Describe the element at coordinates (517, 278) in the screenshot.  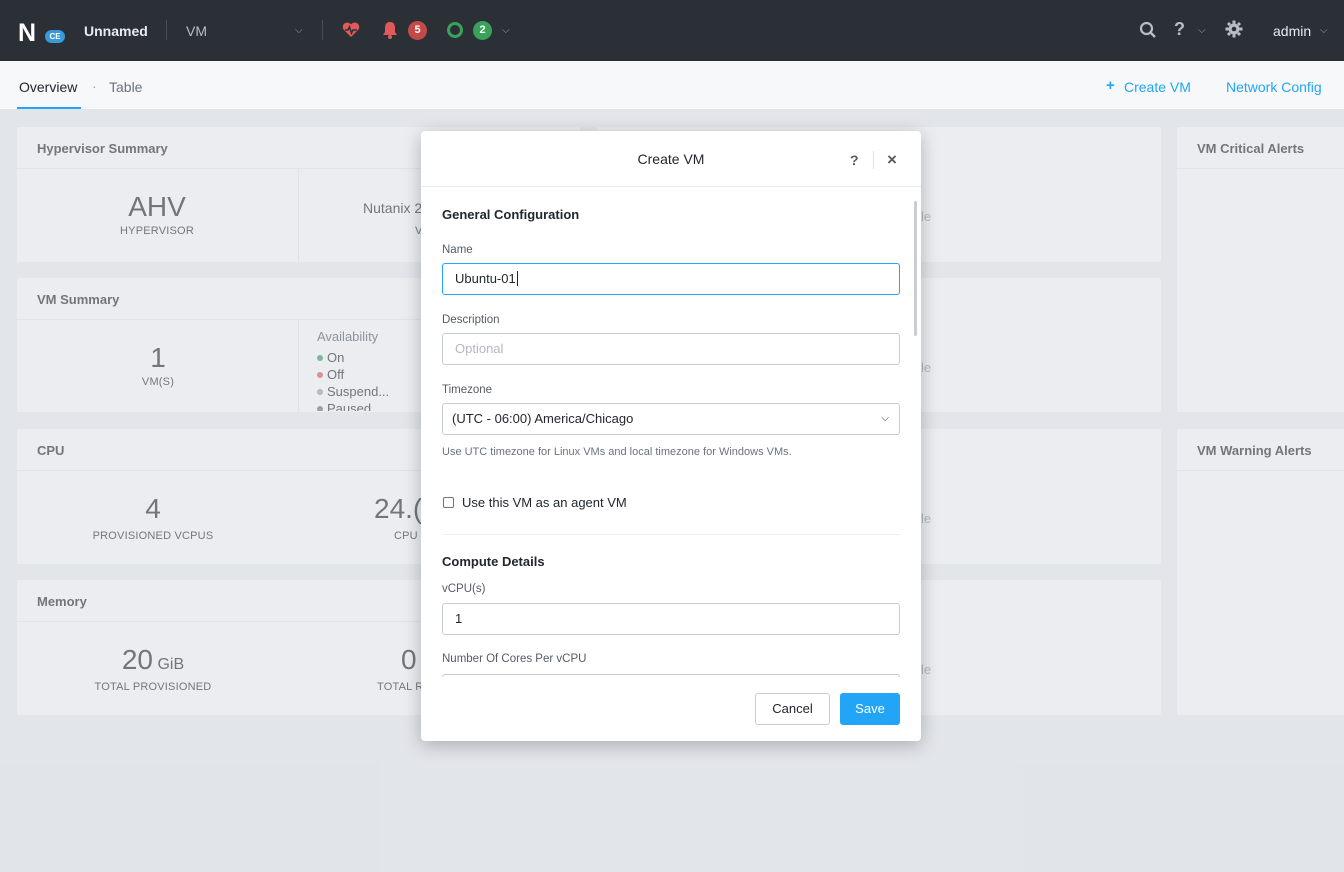
I see `text-cursor` at that location.